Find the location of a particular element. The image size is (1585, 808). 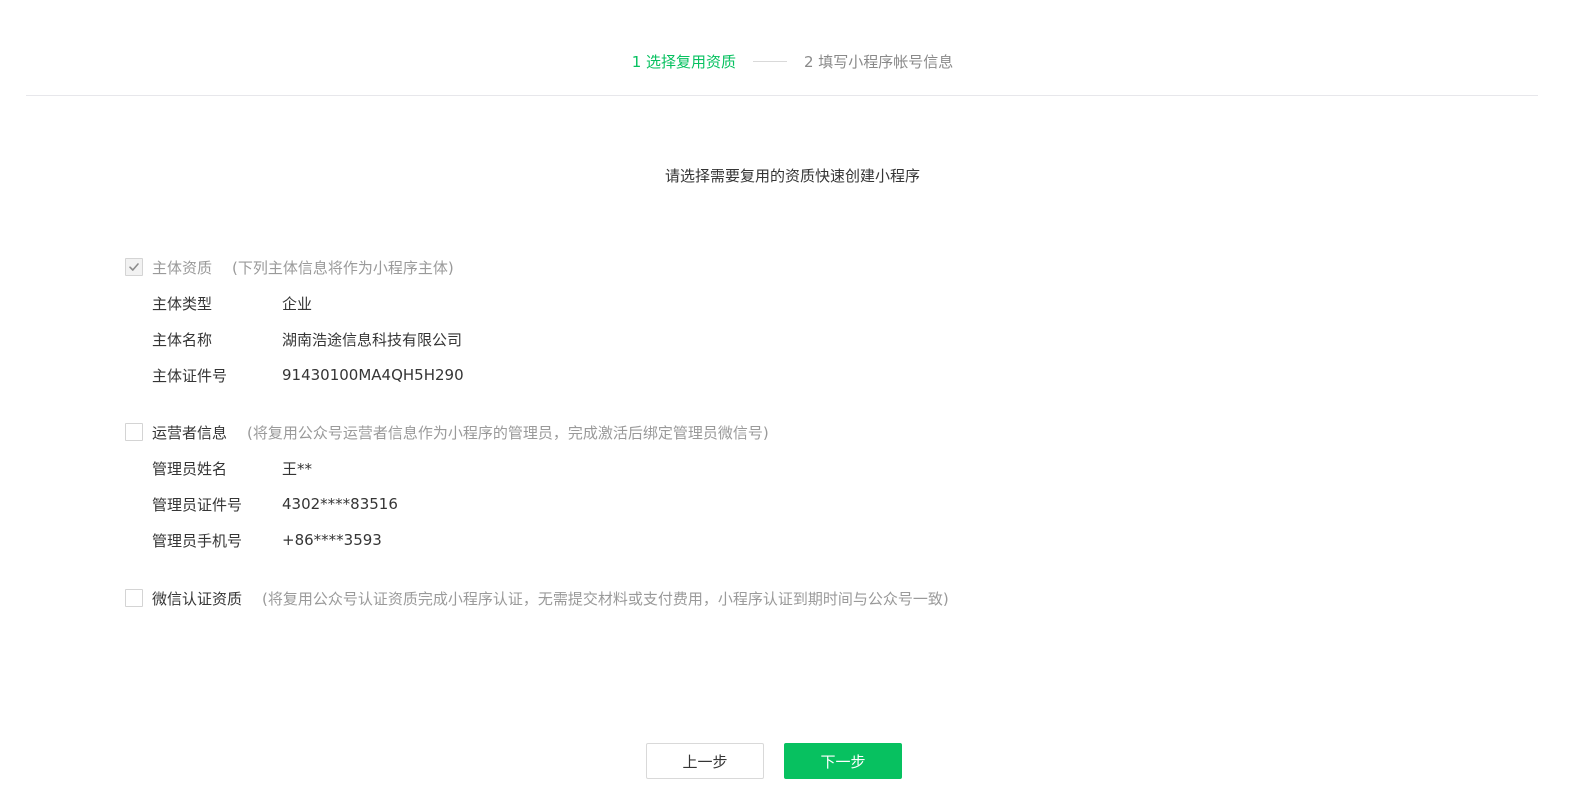

operator-checkbox is located at coordinates (134, 432).